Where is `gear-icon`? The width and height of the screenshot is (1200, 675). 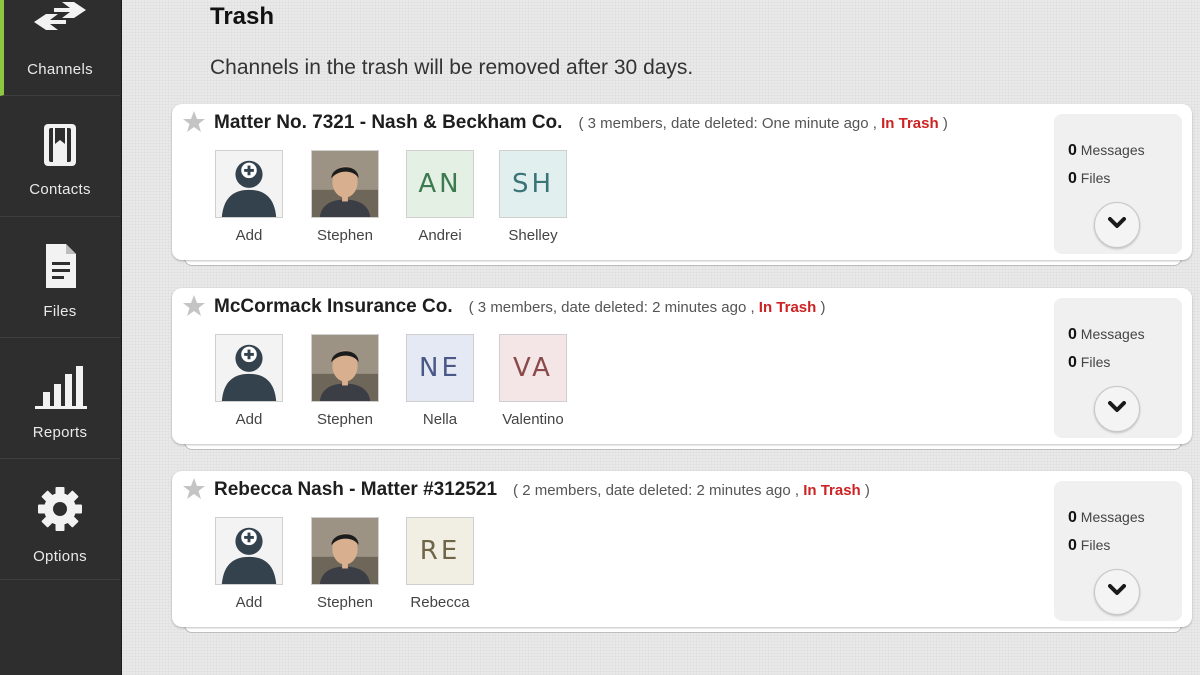
gear-icon is located at coordinates (60, 509).